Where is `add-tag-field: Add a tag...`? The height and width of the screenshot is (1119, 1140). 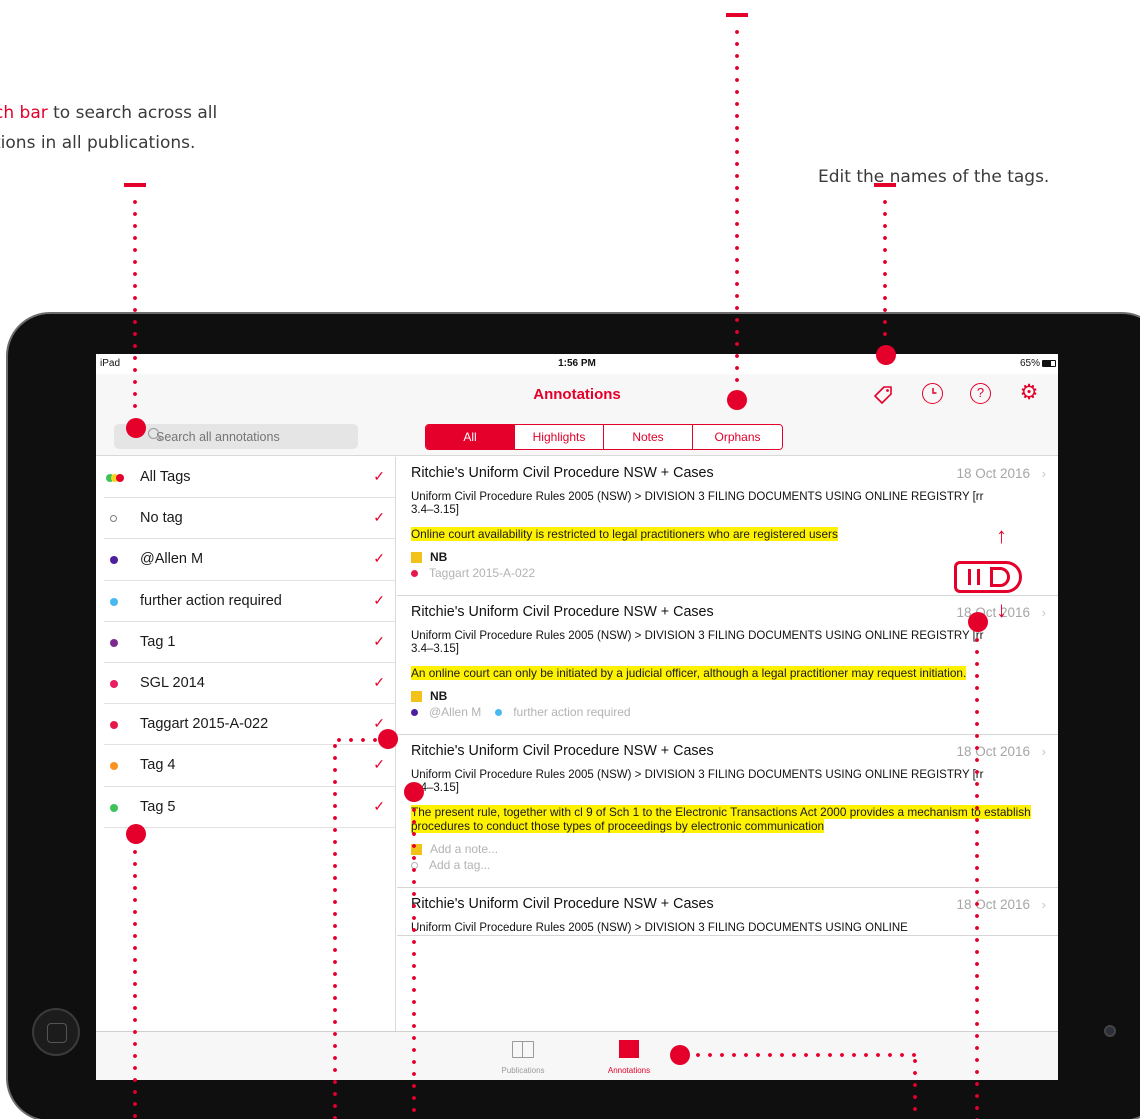 add-tag-field: Add a tag... is located at coordinates (734, 872).